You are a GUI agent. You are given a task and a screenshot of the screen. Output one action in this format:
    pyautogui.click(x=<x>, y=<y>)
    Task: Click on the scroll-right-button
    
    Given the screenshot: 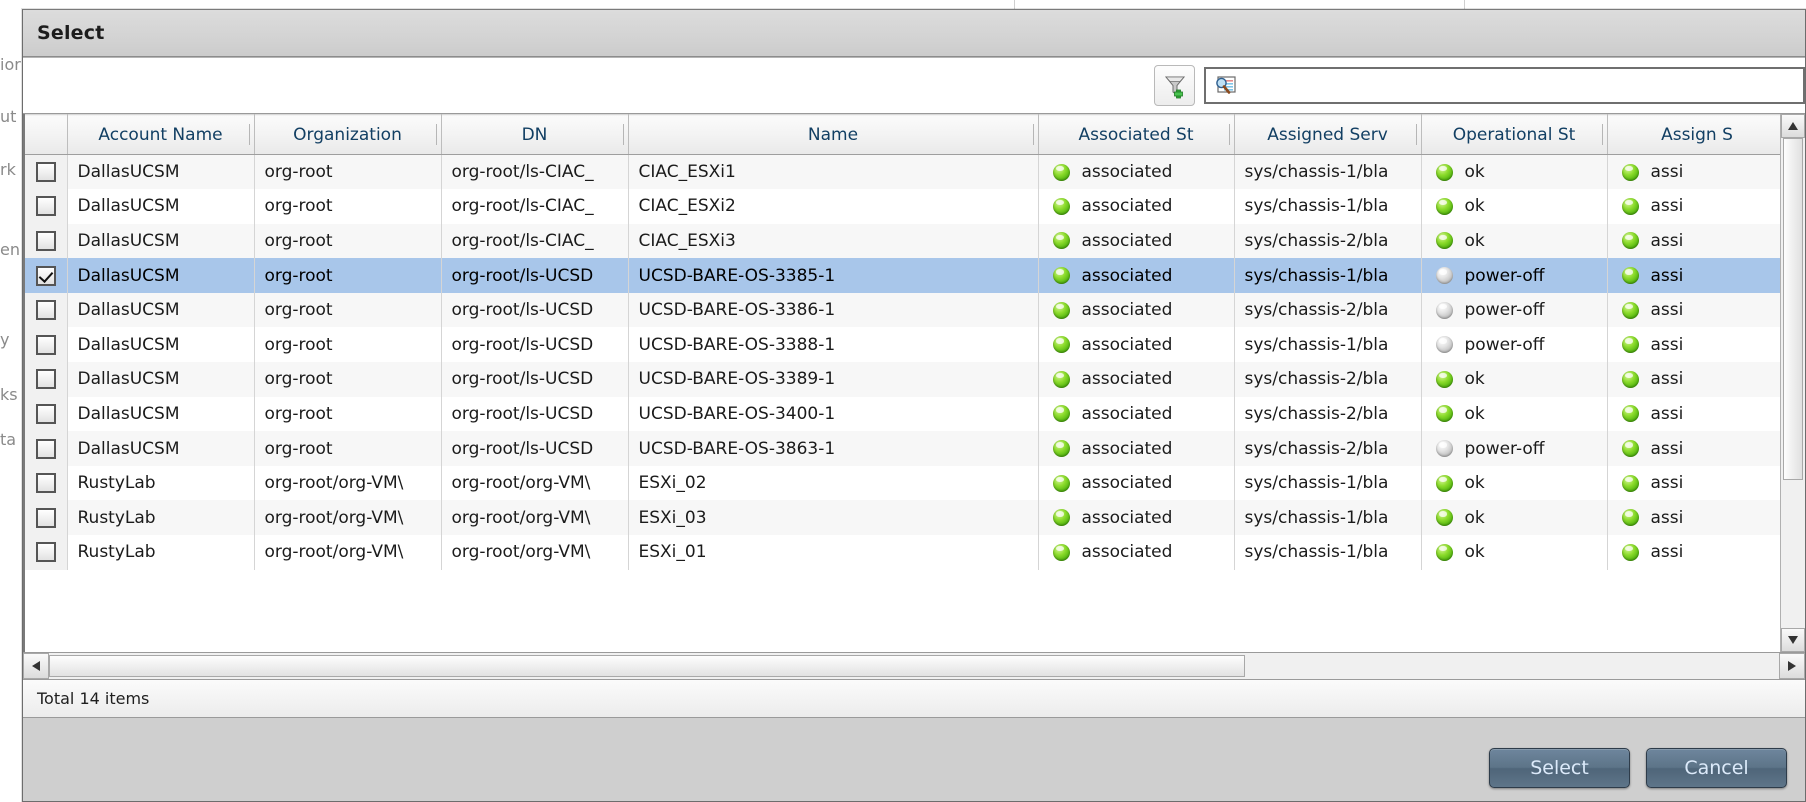 What is the action you would take?
    pyautogui.click(x=1792, y=666)
    